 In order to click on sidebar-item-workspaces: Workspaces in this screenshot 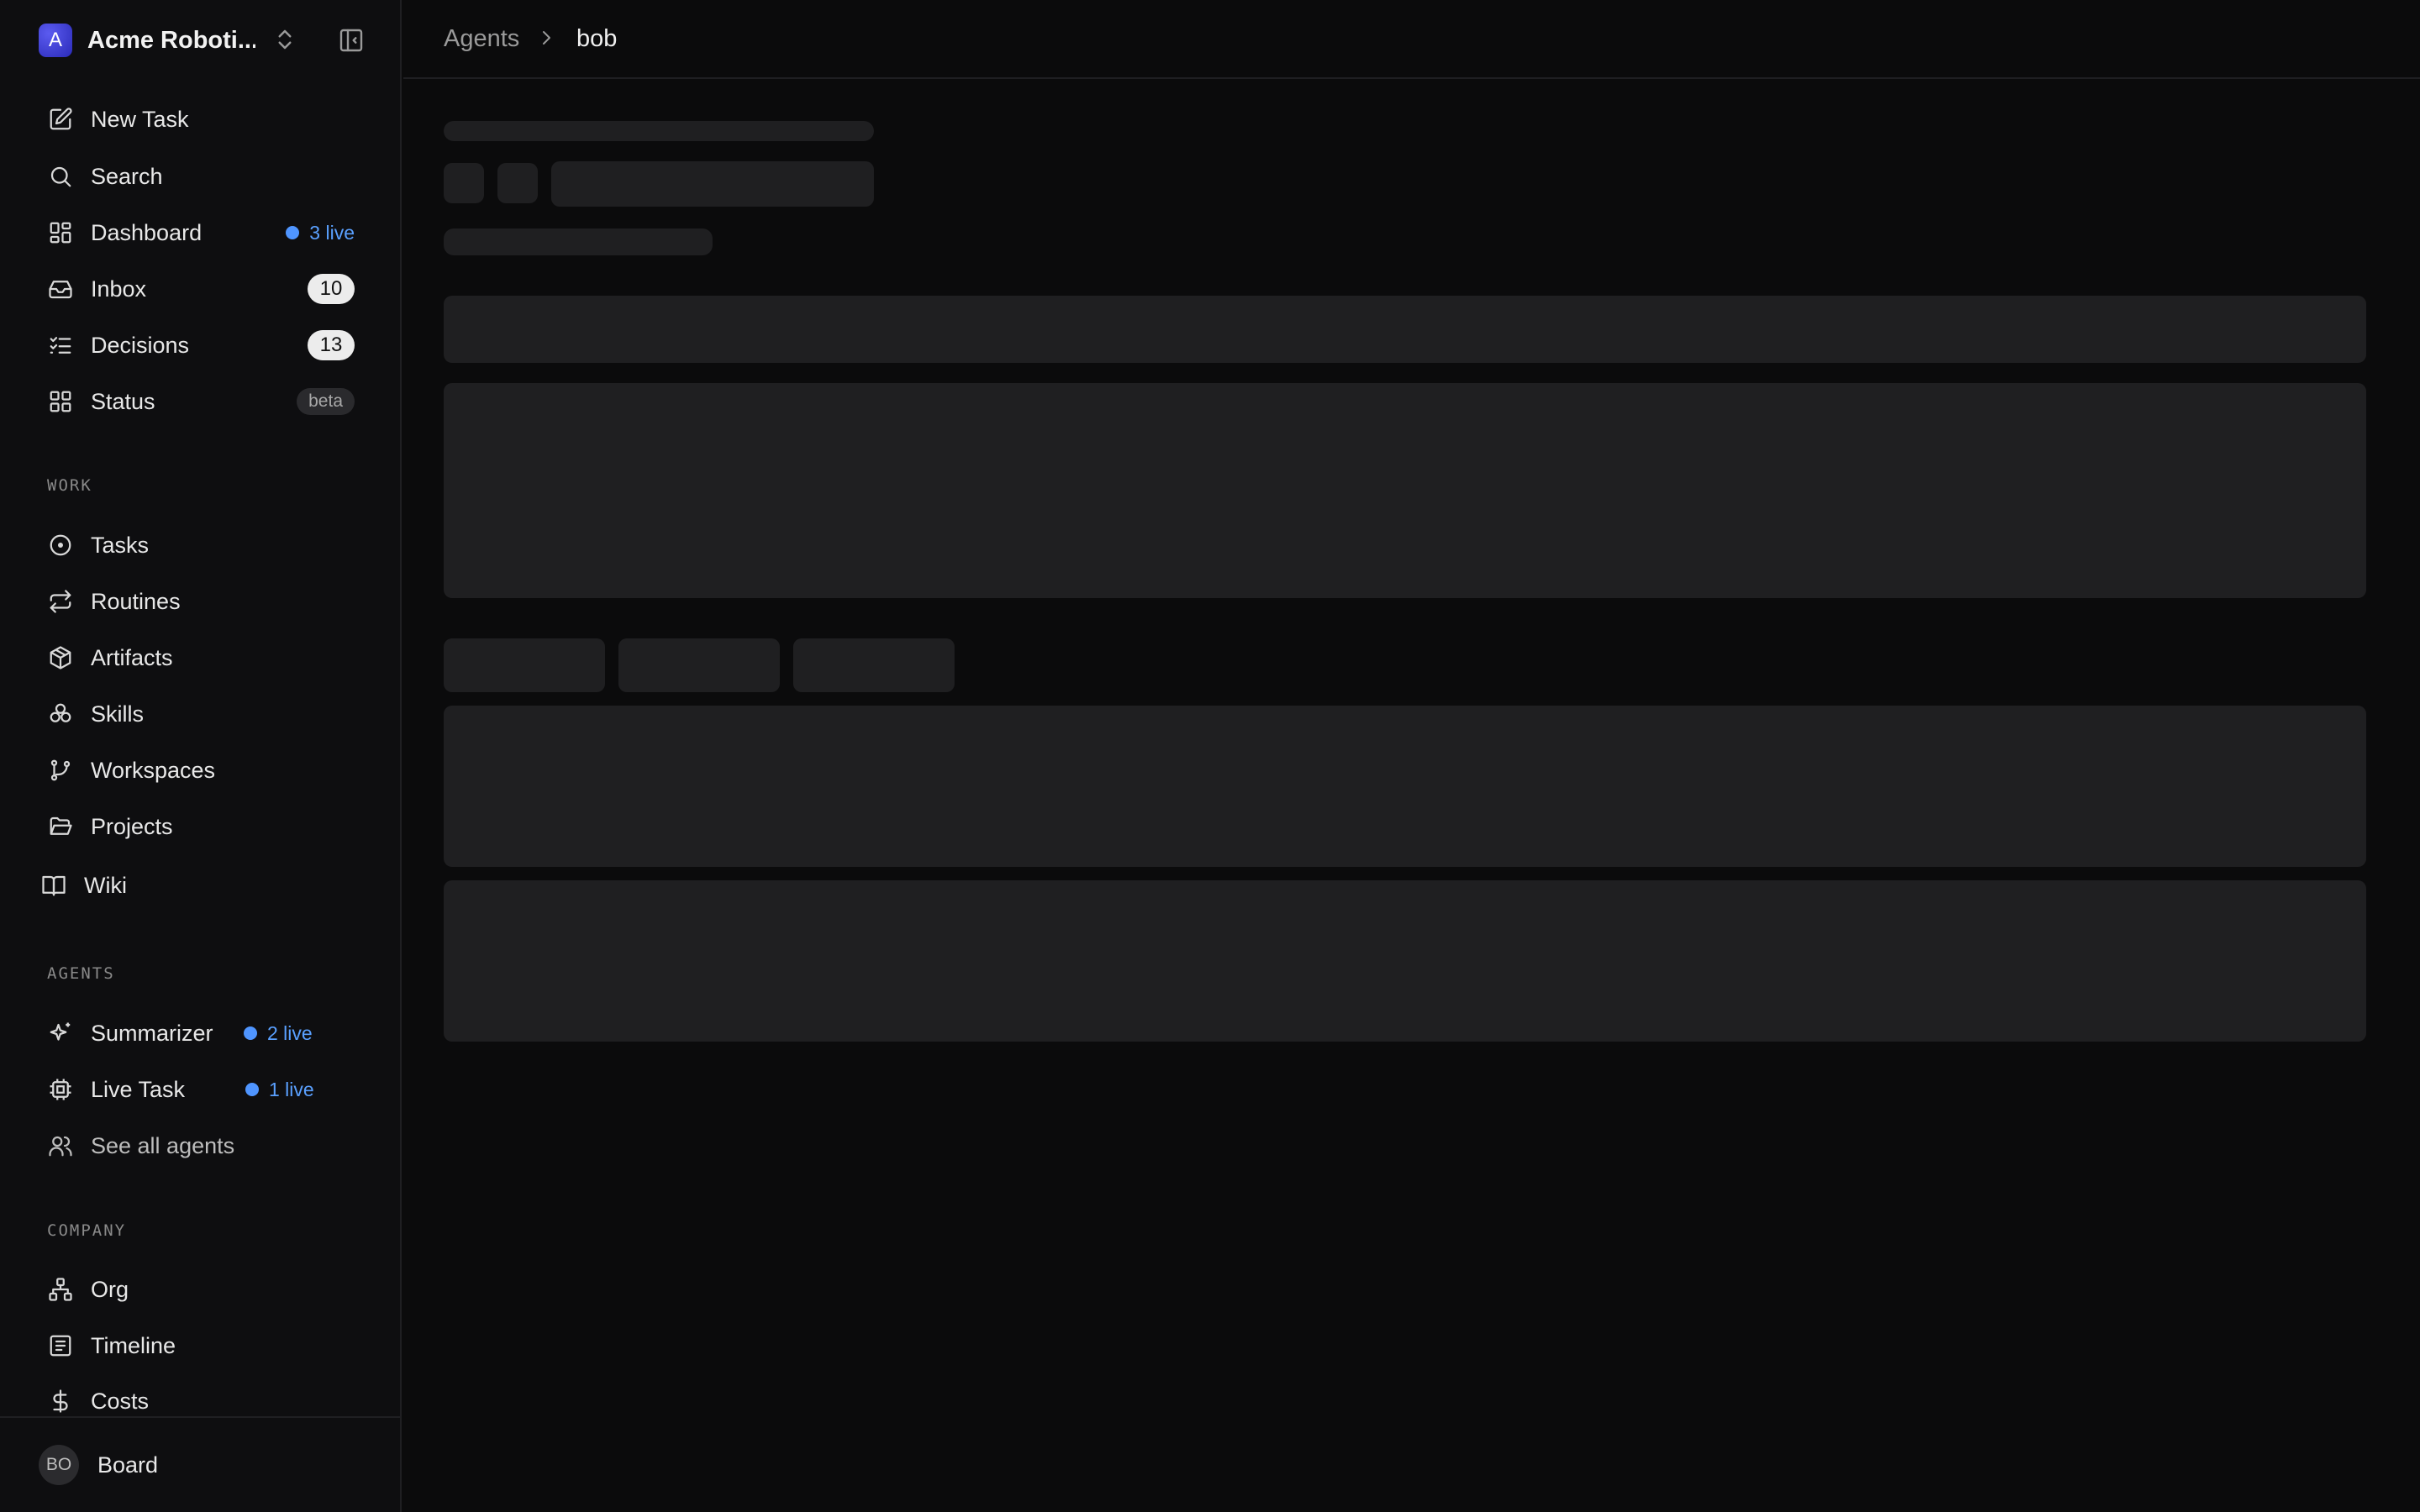, I will do `click(202, 770)`.